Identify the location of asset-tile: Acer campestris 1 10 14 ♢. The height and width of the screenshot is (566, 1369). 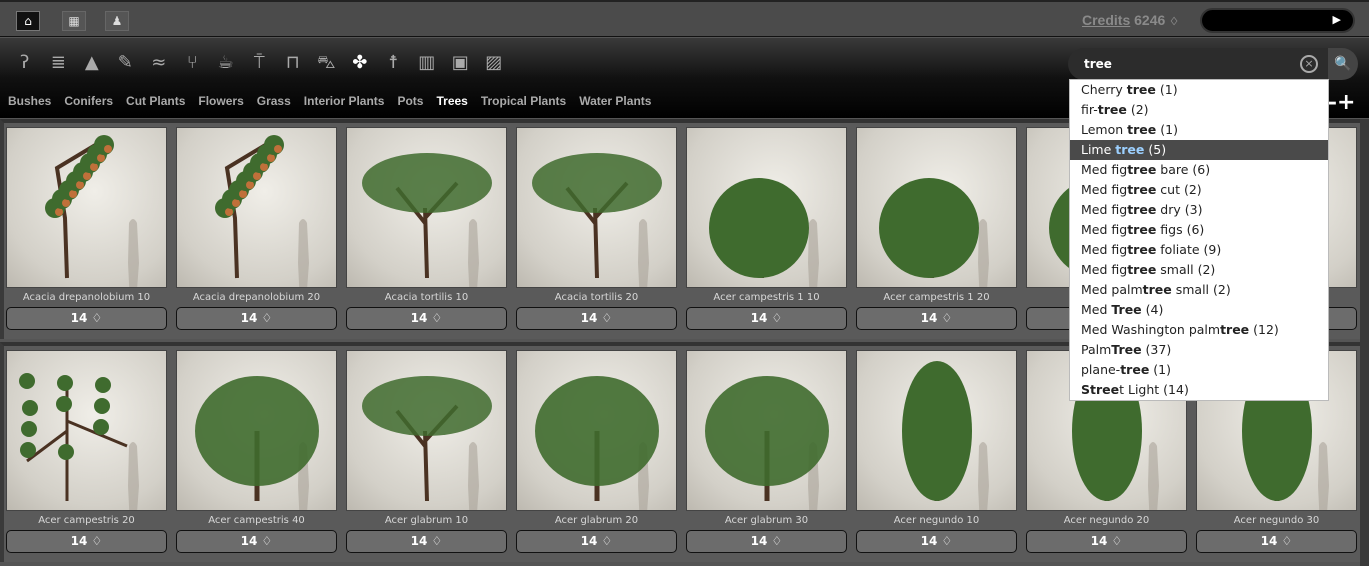
(766, 228).